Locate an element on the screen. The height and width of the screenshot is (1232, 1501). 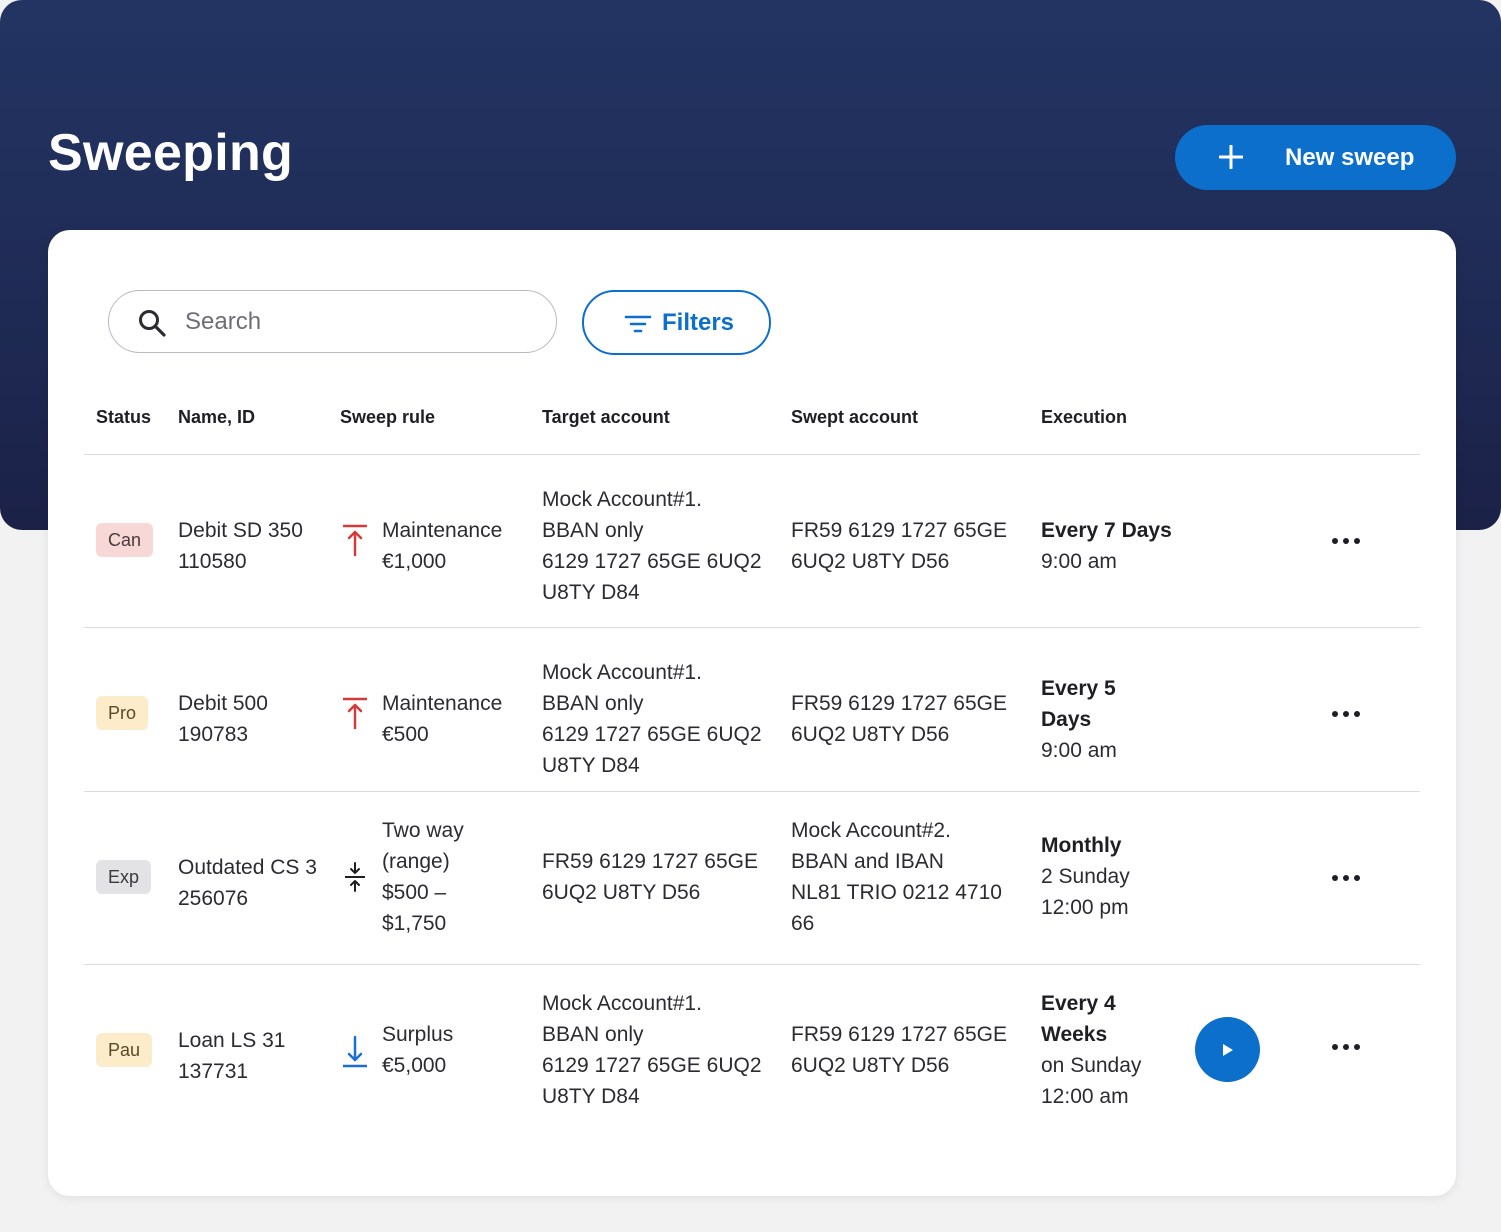
execution-frequency: Every 7 Days is located at coordinates (1106, 530).